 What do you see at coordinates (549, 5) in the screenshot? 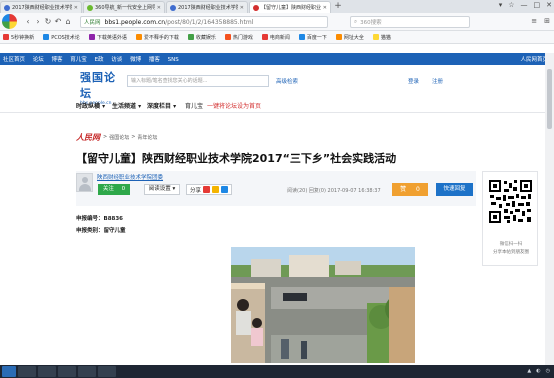
I see `window-close-icon: ✕` at bounding box center [549, 5].